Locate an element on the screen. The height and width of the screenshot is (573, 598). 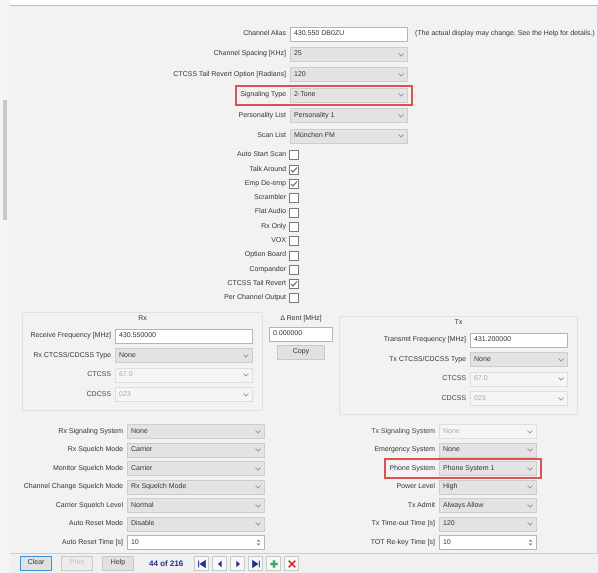
last-record-icon is located at coordinates (256, 563).